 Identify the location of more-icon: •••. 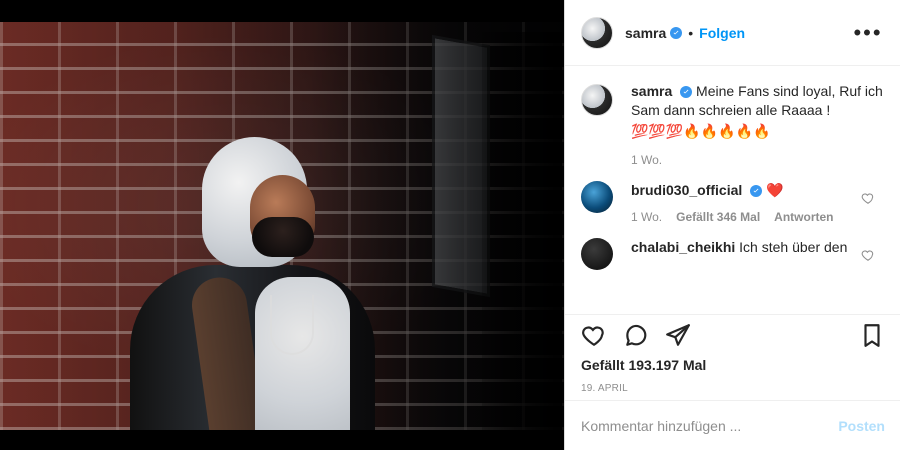
(868, 32).